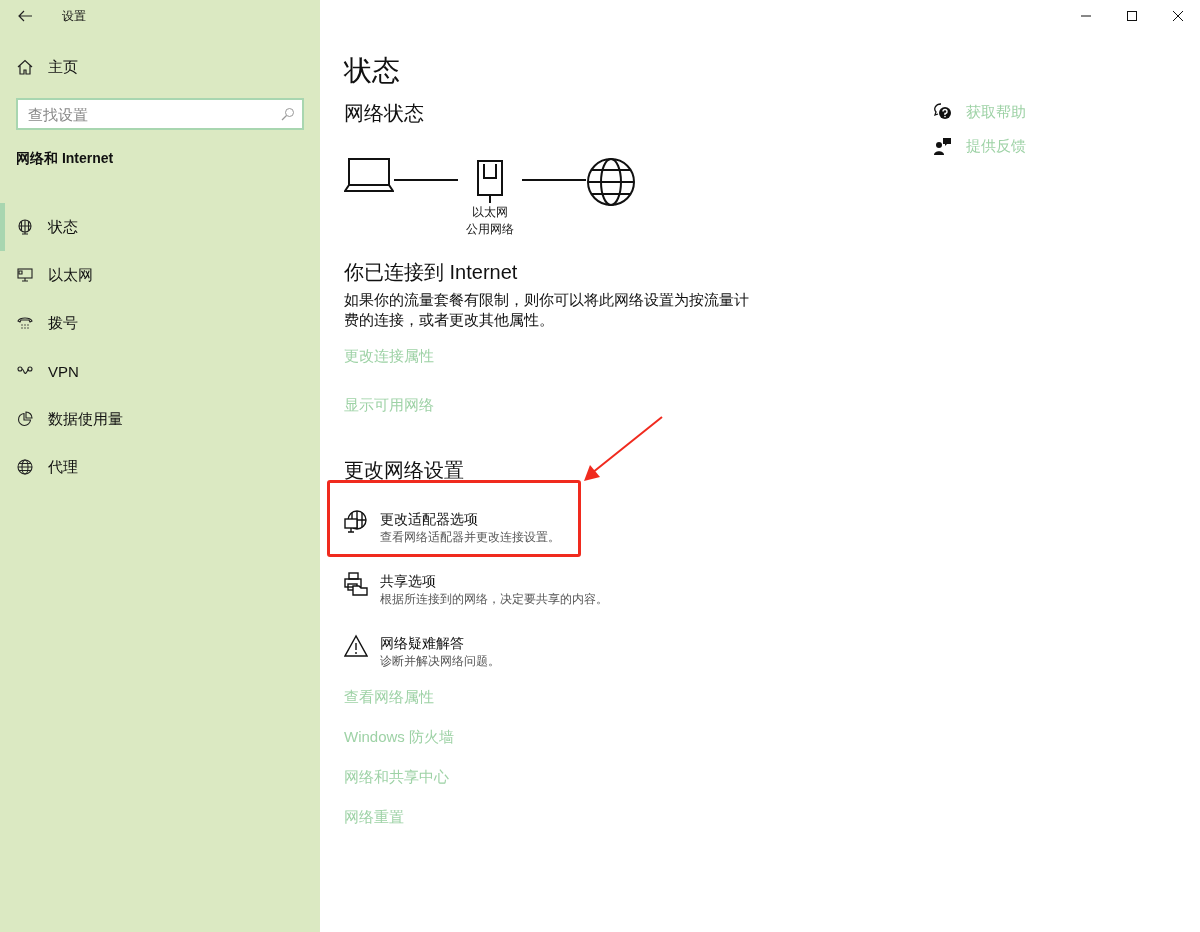 This screenshot has width=1200, height=932. Describe the element at coordinates (356, 646) in the screenshot. I see `warning-icon` at that location.